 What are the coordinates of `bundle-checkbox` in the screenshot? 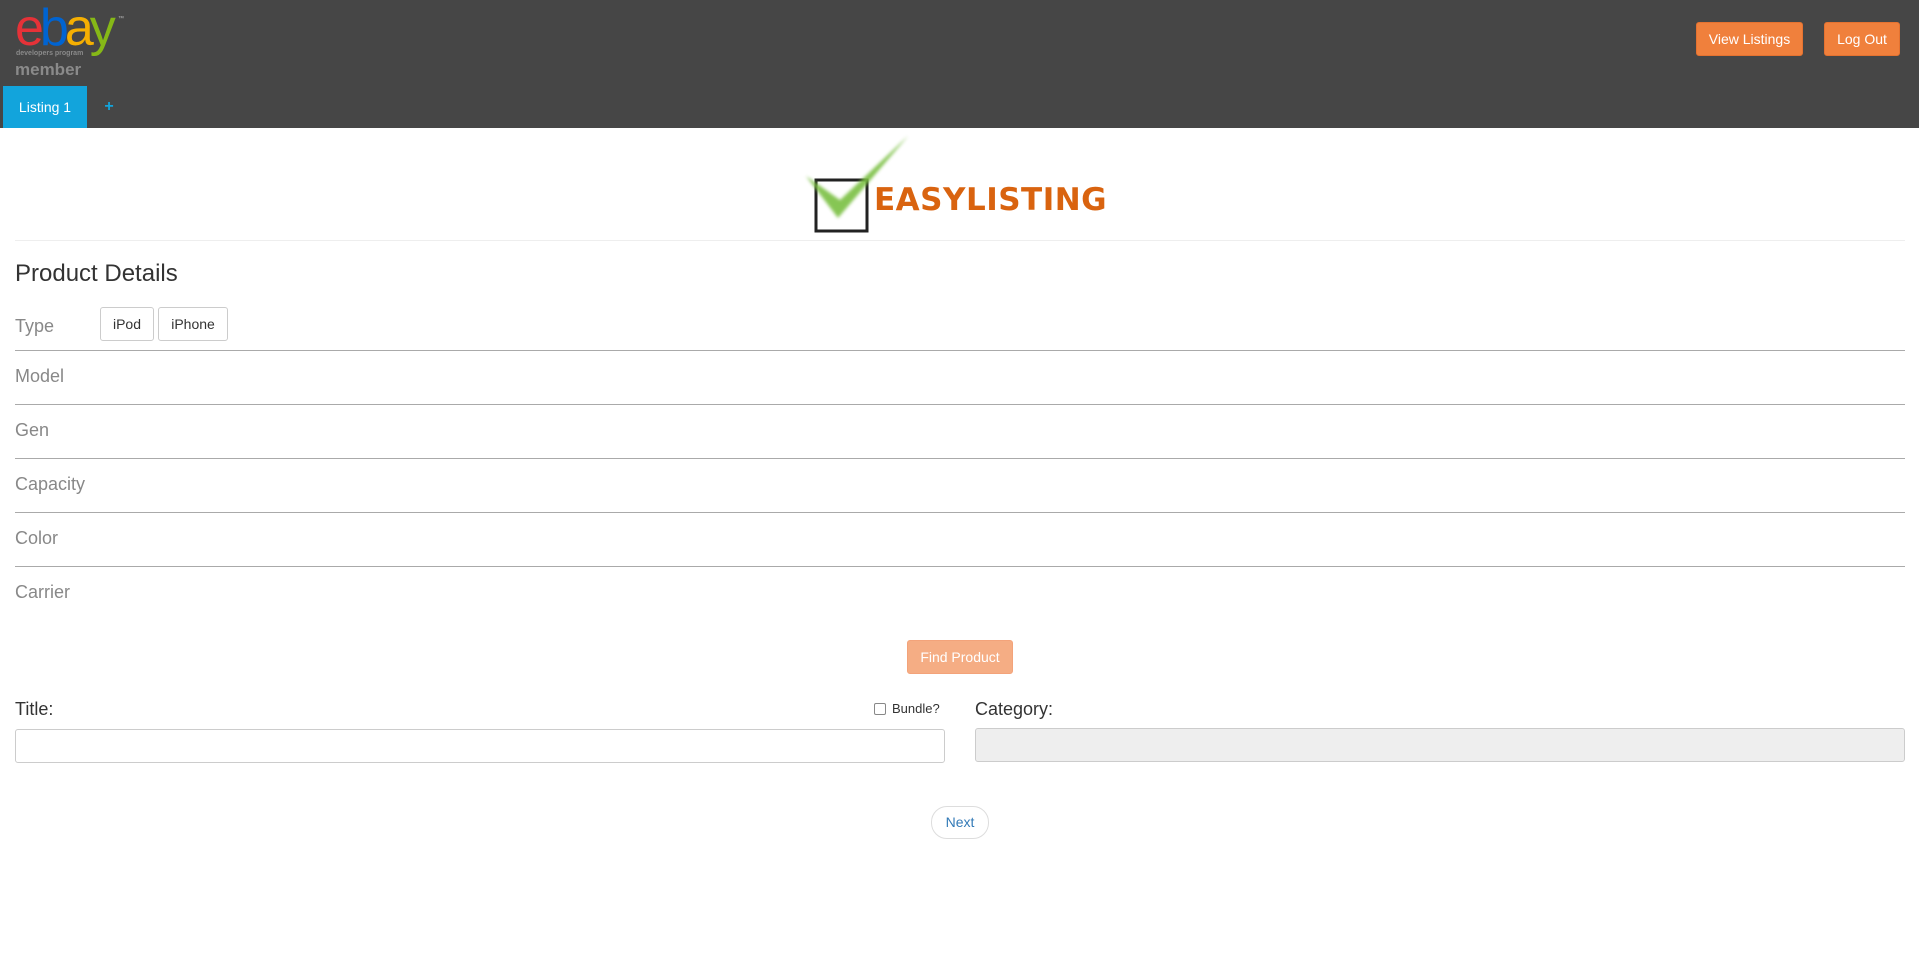 It's located at (880, 708).